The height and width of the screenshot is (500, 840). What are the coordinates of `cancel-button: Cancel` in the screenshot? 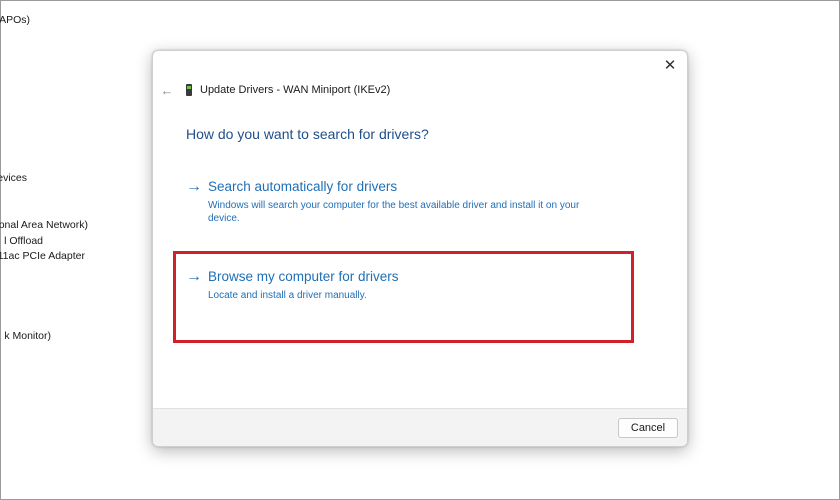 It's located at (648, 428).